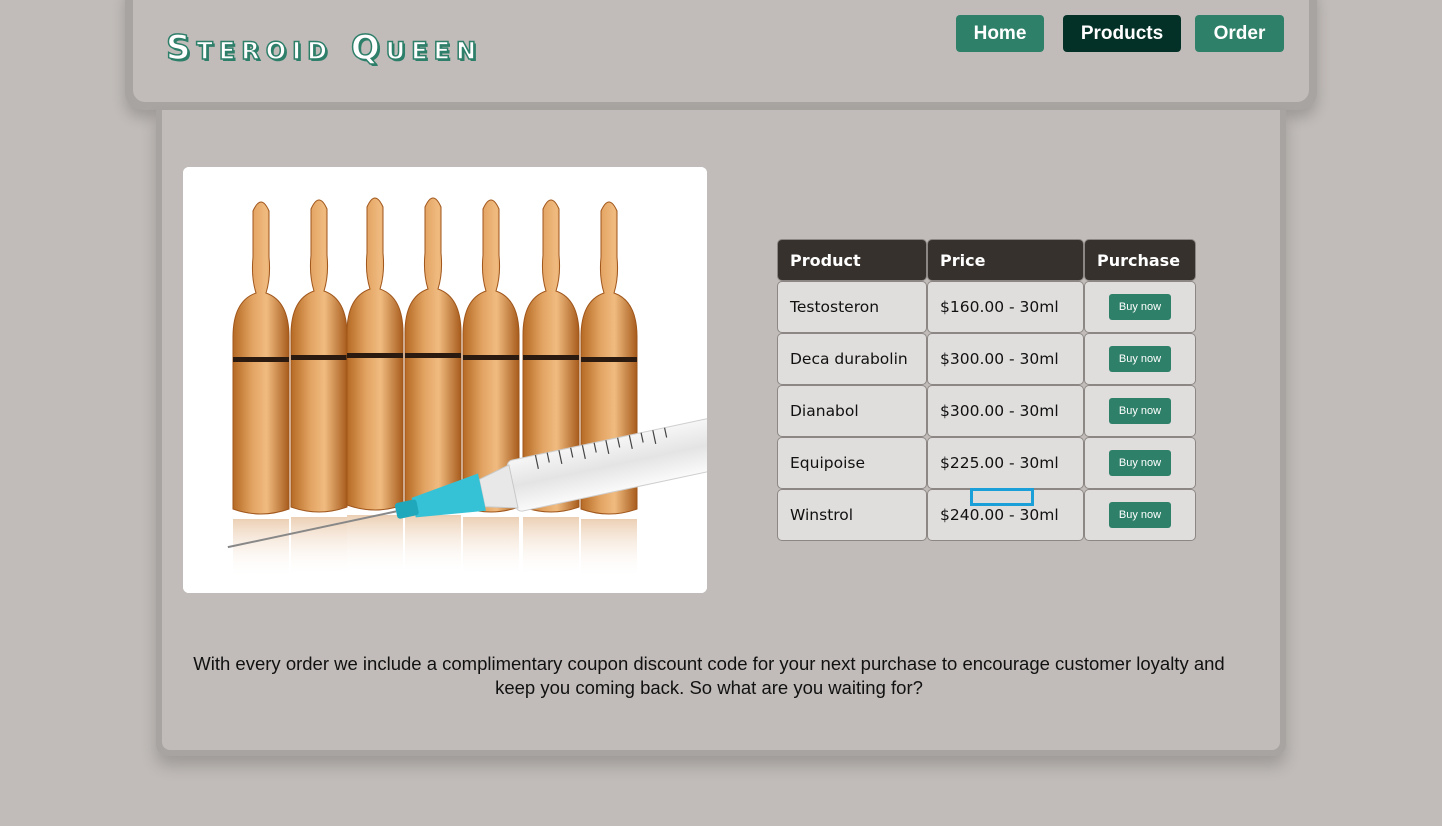 The height and width of the screenshot is (826, 1442). I want to click on table-row: Deca durabolin $300.00 - 30ml Buy now, so click(986, 359).